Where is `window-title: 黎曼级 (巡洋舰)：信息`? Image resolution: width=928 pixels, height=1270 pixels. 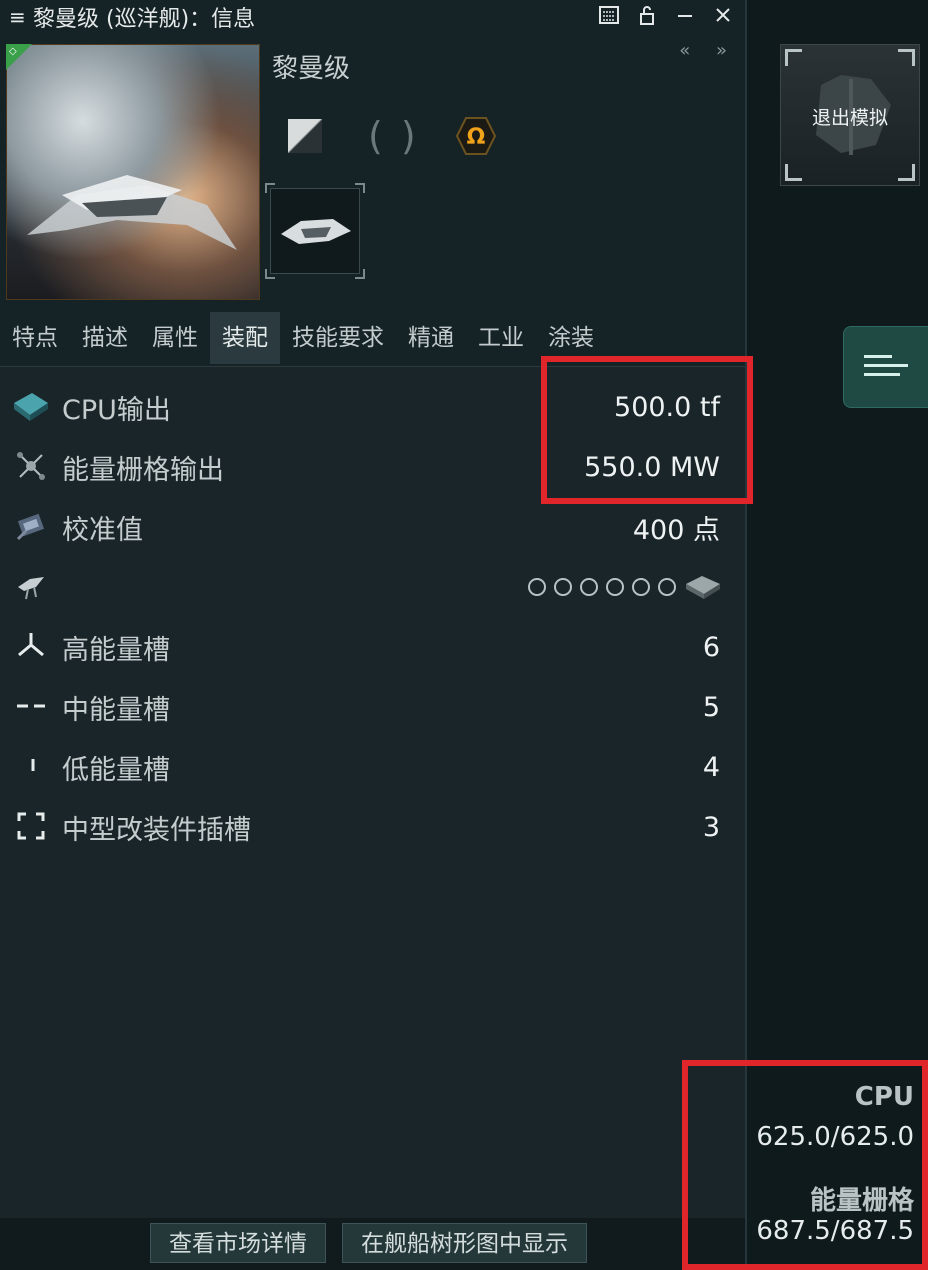
window-title: 黎曼级 (巡洋舰)：信息 is located at coordinates (144, 19).